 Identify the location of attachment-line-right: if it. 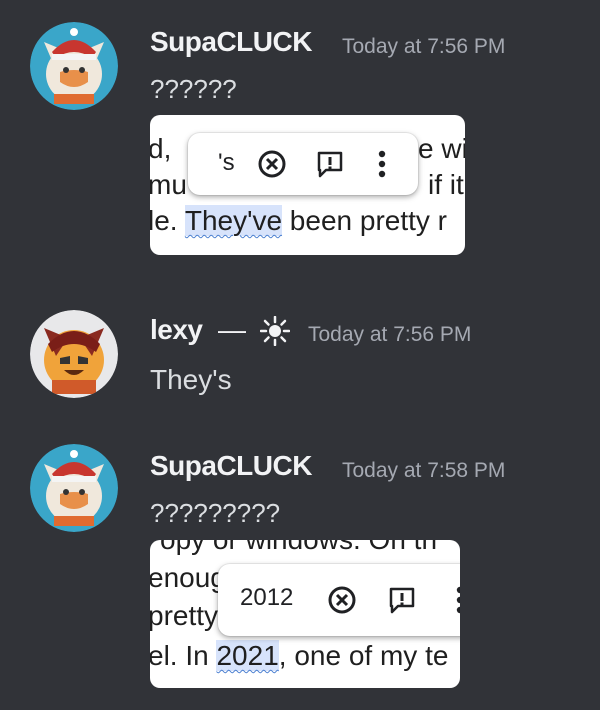
(446, 184).